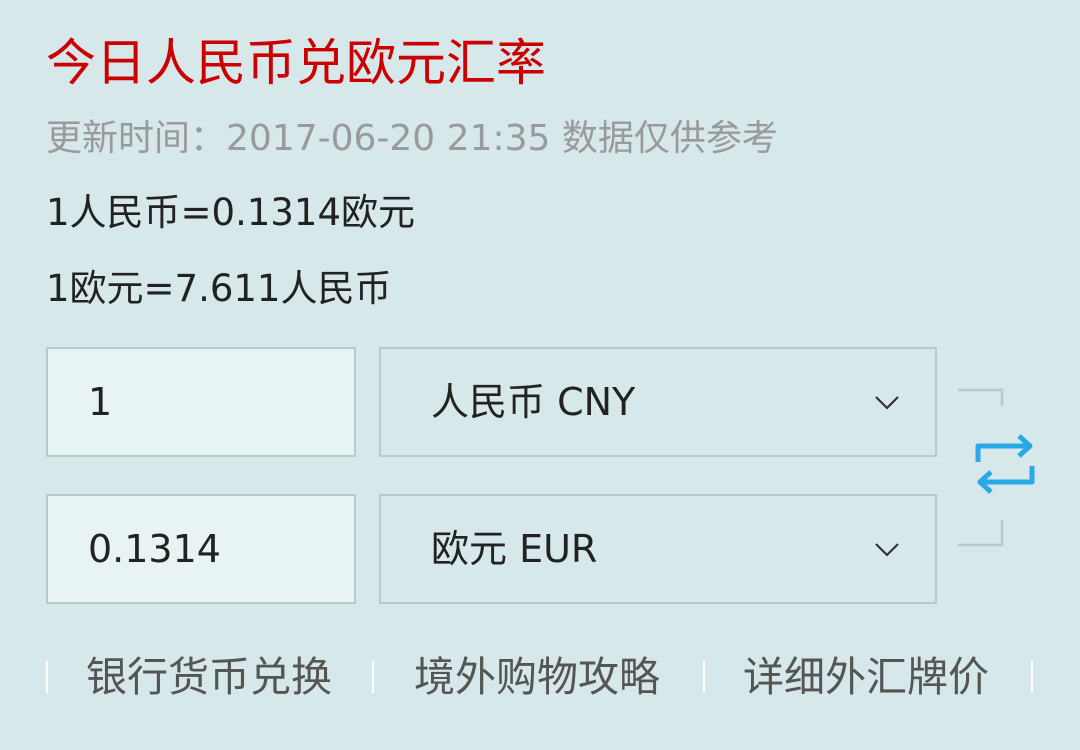  I want to click on to-currency-label: 欧元 EUR, so click(514, 549).